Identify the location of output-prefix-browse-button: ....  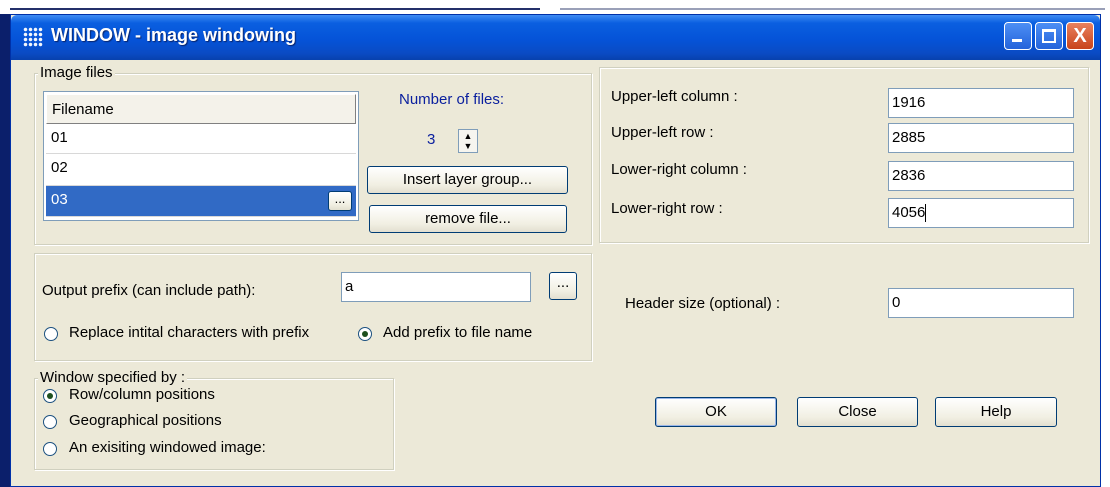
(563, 286).